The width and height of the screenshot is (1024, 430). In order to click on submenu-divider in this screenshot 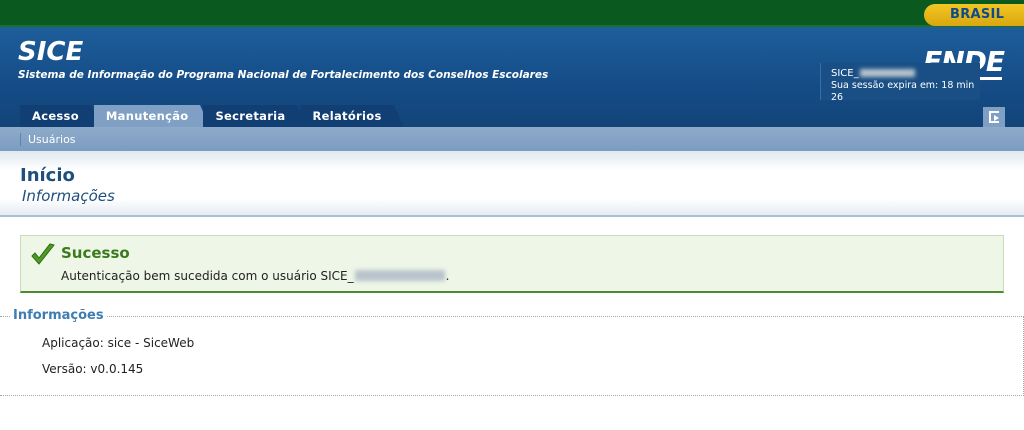, I will do `click(20, 139)`.